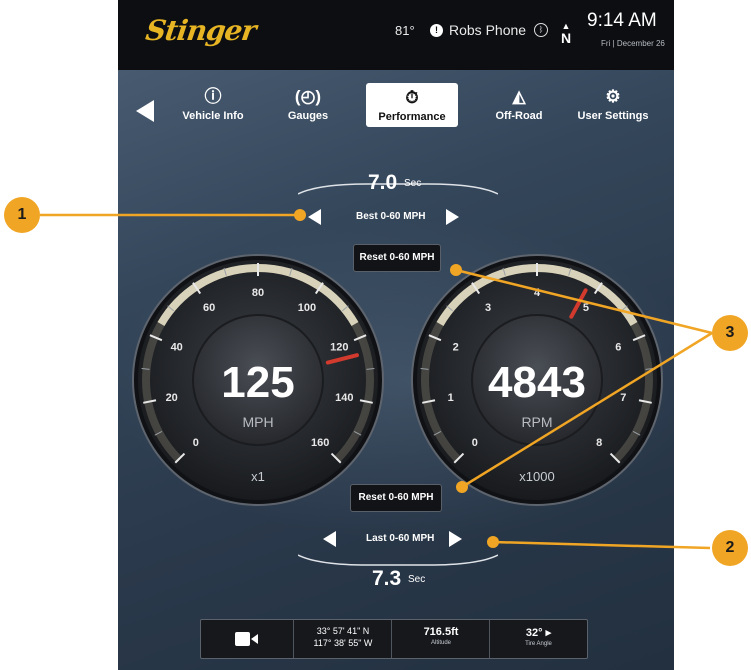  What do you see at coordinates (730, 333) in the screenshot?
I see `callout-3: 3` at bounding box center [730, 333].